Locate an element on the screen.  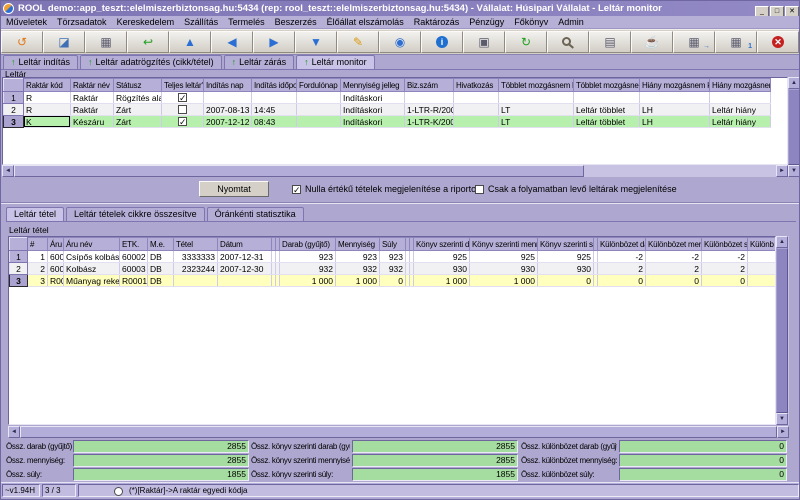
cell: Zárt is located at coordinates (137, 121).